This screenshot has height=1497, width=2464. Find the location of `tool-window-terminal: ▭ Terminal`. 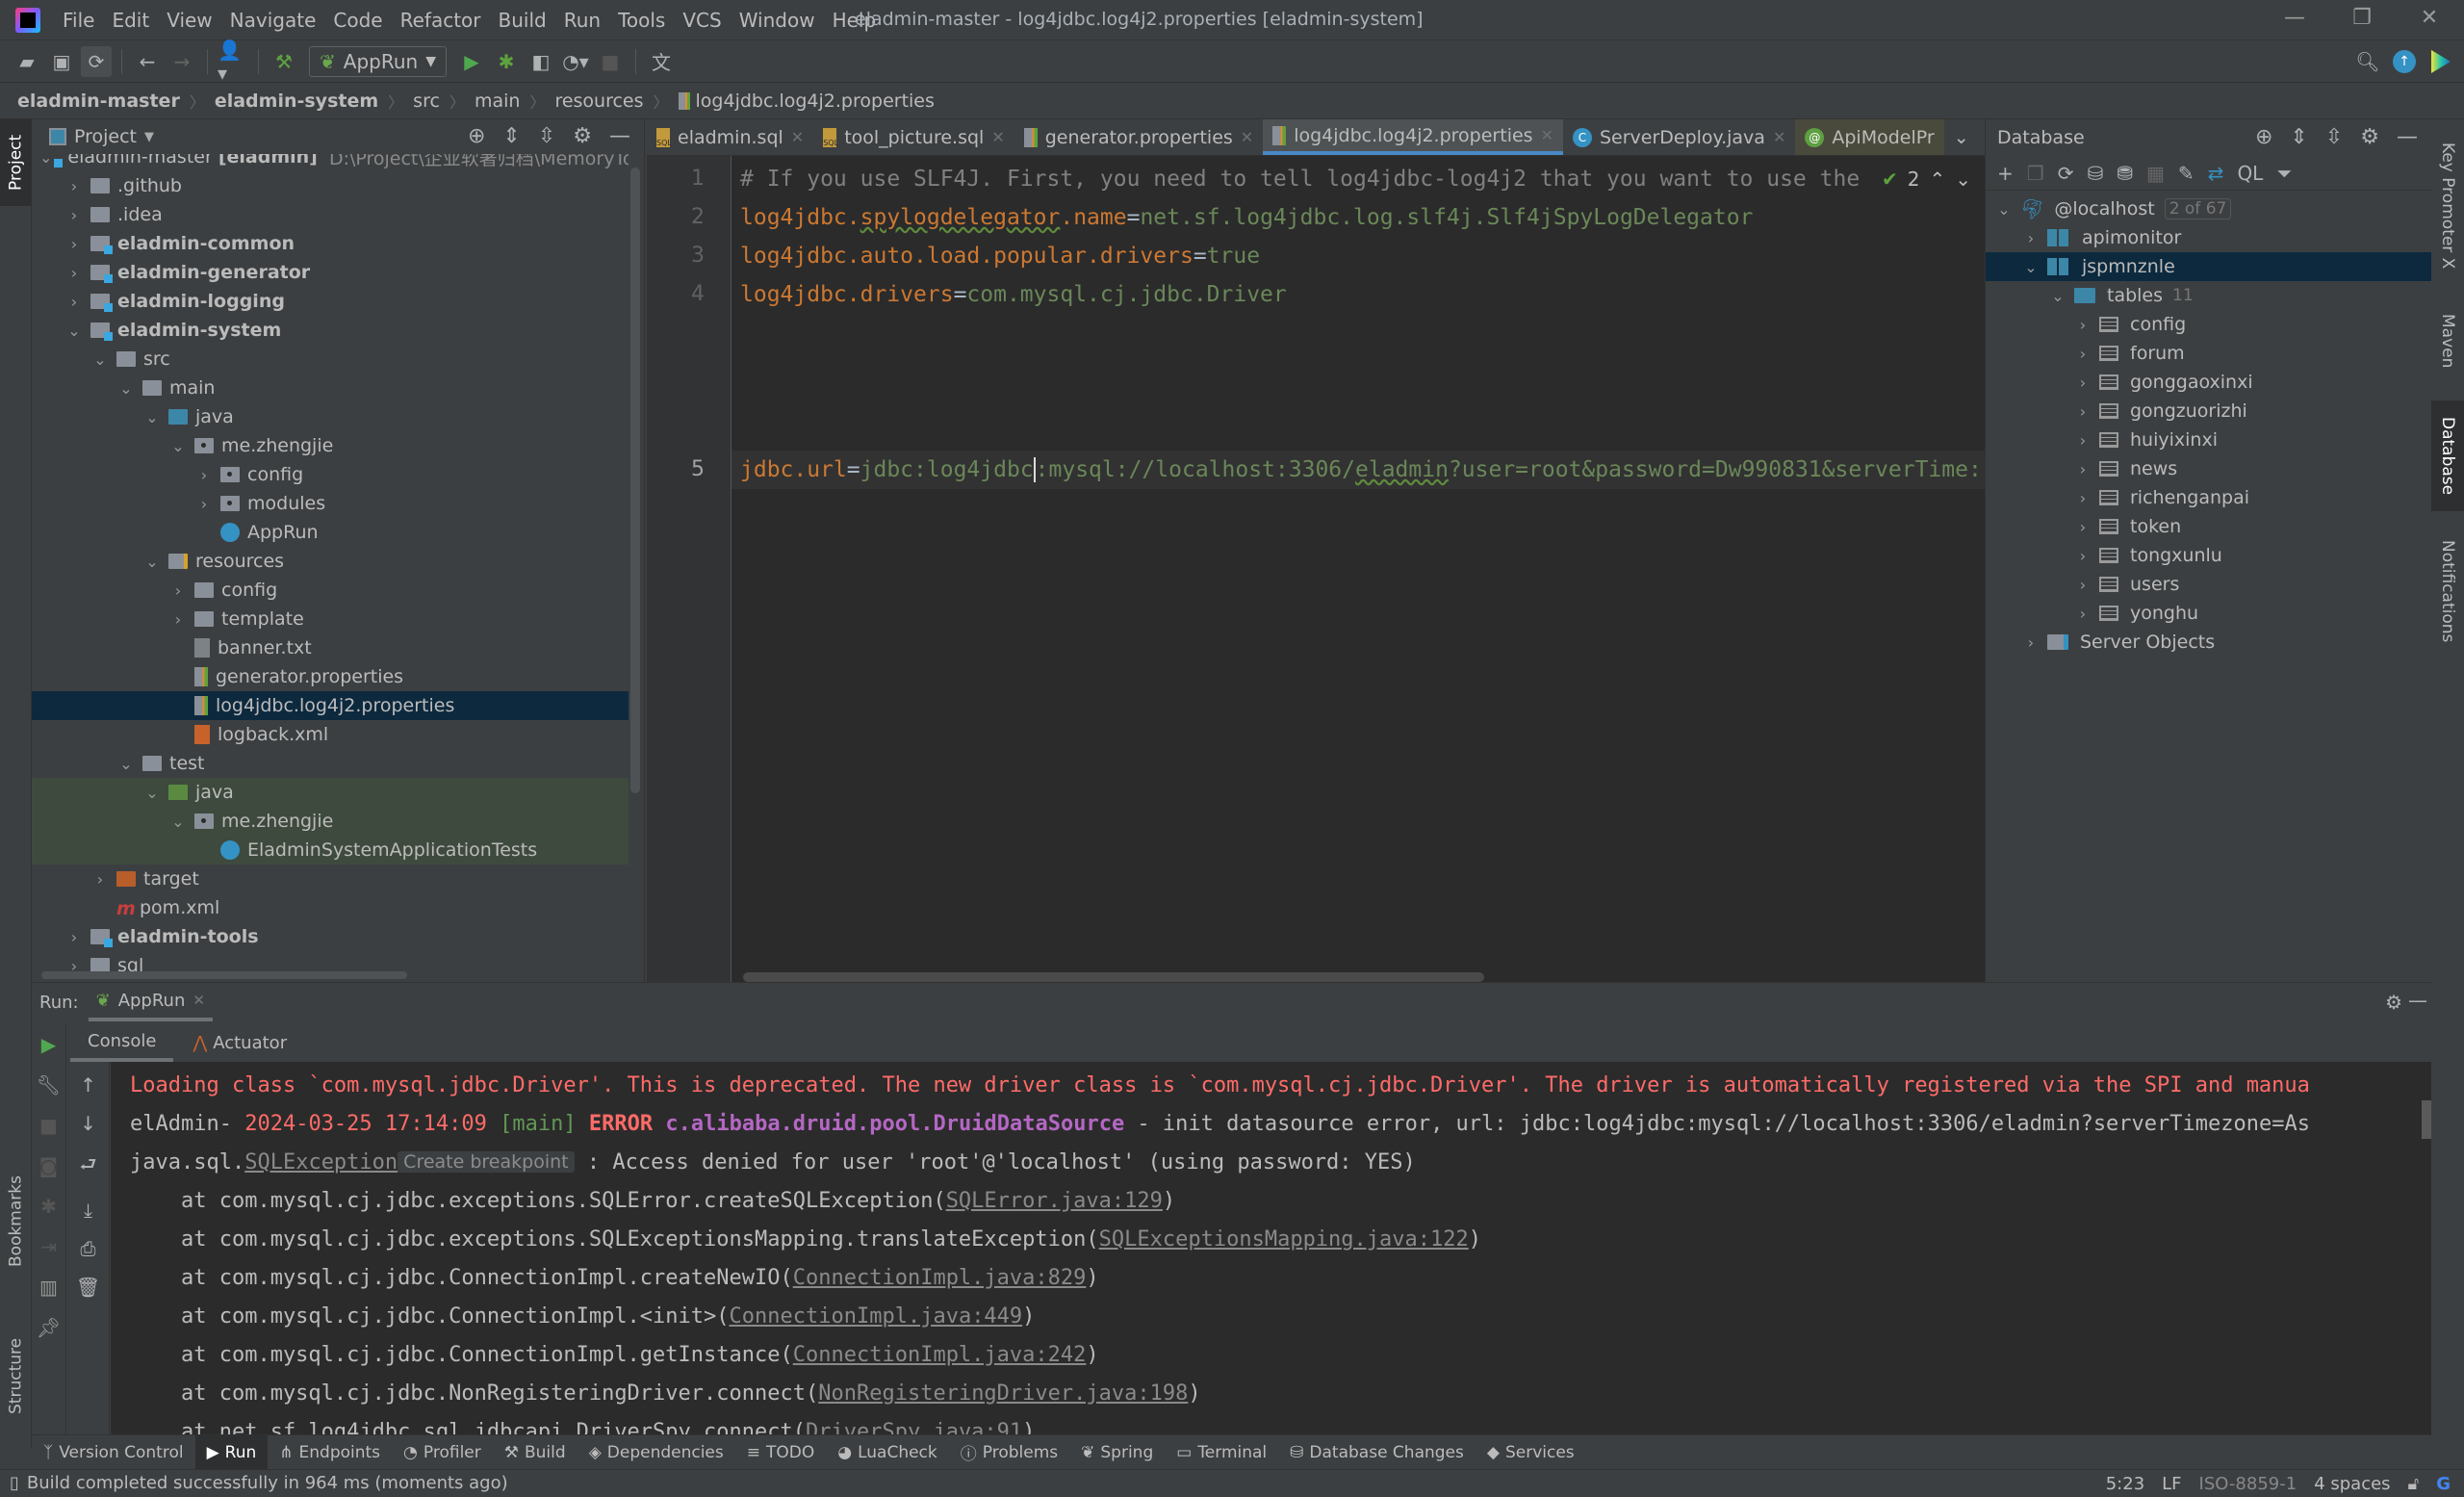

tool-window-terminal: ▭ Terminal is located at coordinates (1221, 1452).